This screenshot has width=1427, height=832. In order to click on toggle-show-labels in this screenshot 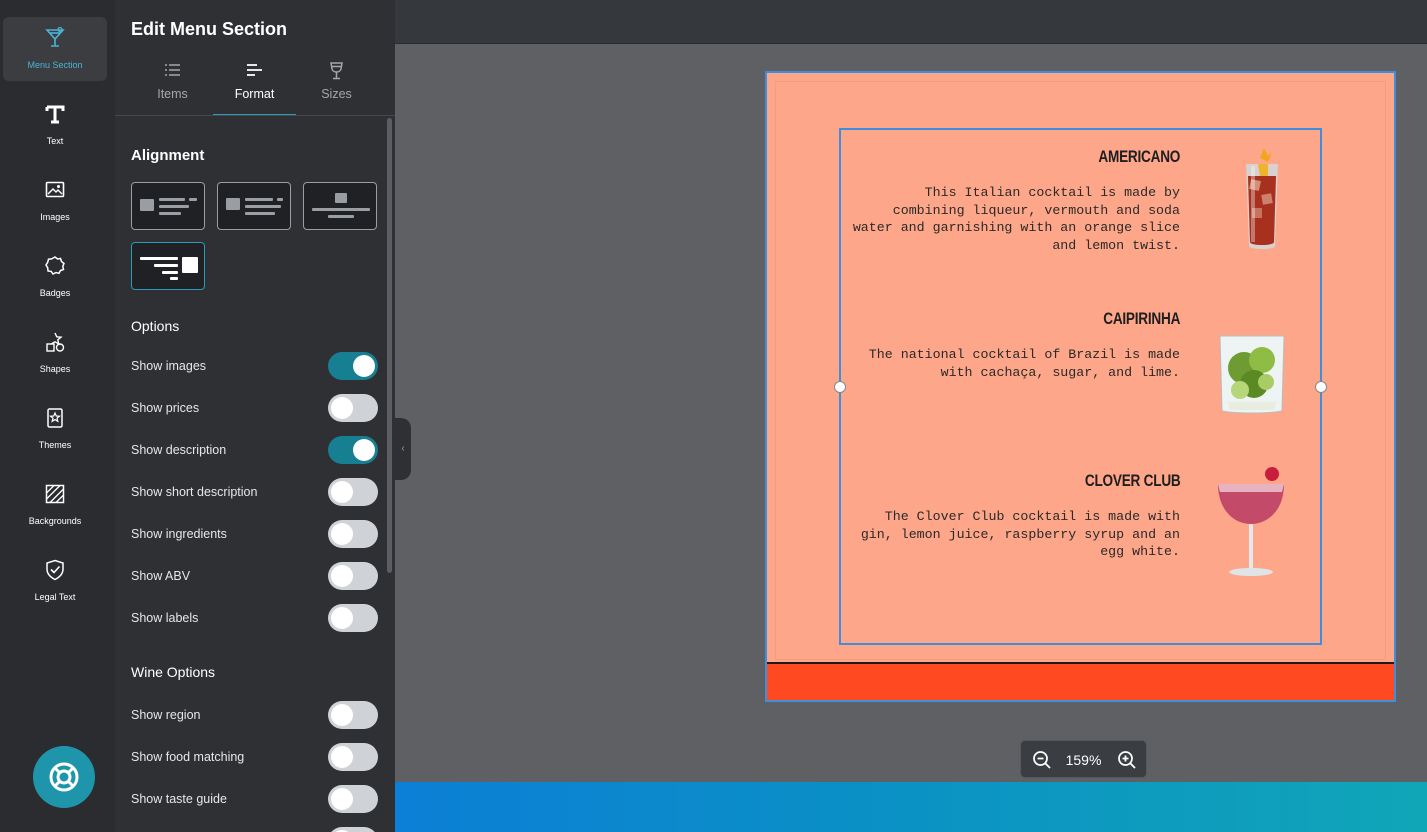, I will do `click(353, 618)`.